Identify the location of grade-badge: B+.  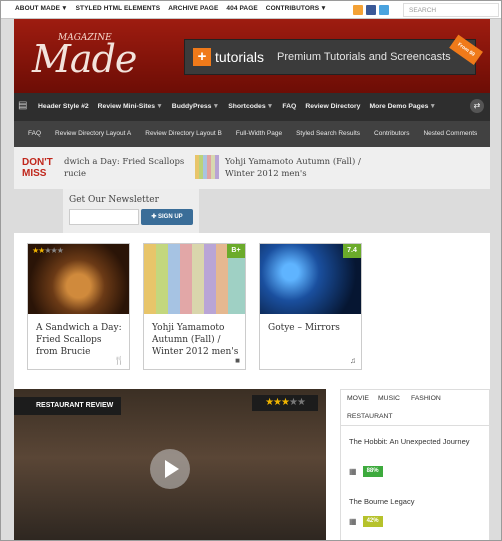
(236, 251).